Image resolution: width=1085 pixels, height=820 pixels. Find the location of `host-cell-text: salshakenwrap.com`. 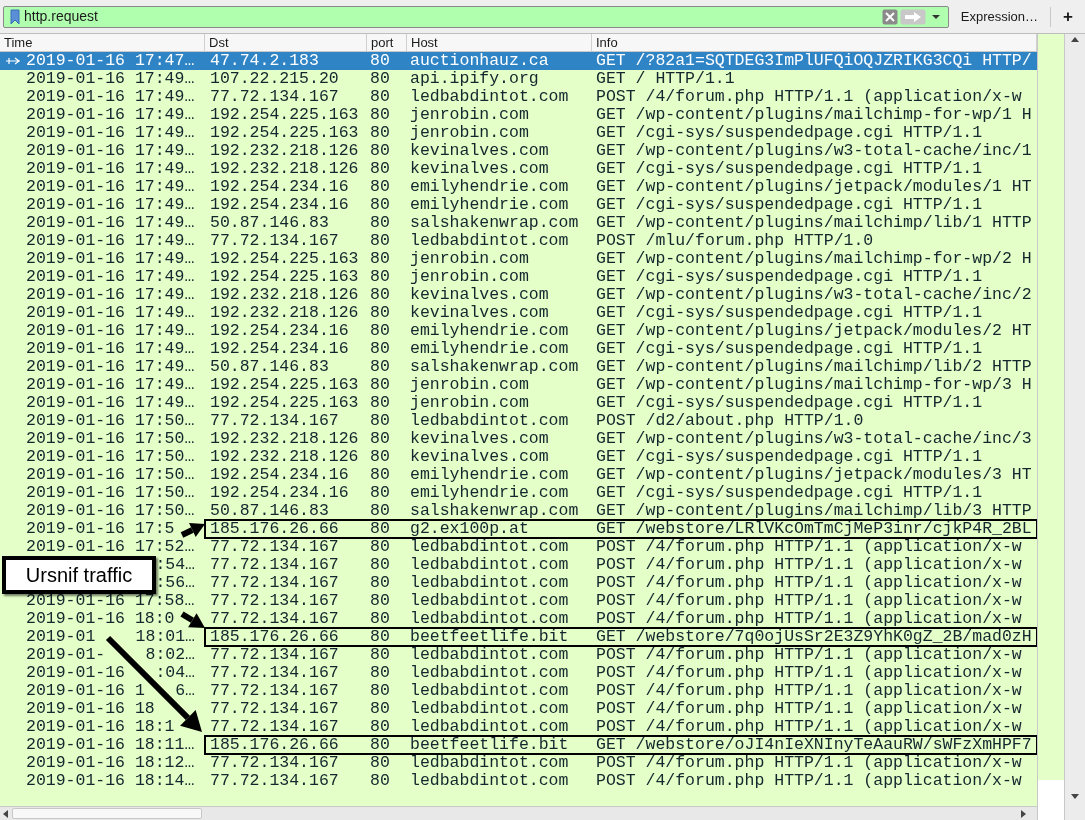

host-cell-text: salshakenwrap.com is located at coordinates (494, 223).